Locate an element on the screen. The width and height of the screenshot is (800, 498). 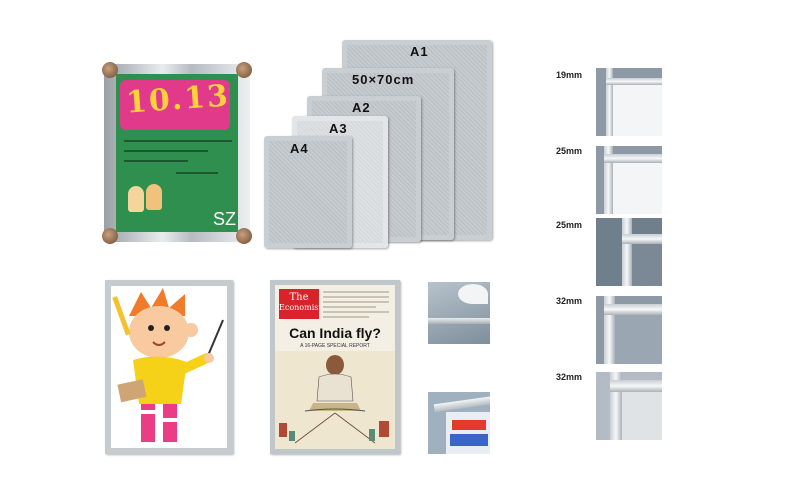
magazine-cover-teasers is located at coordinates (356, 306).